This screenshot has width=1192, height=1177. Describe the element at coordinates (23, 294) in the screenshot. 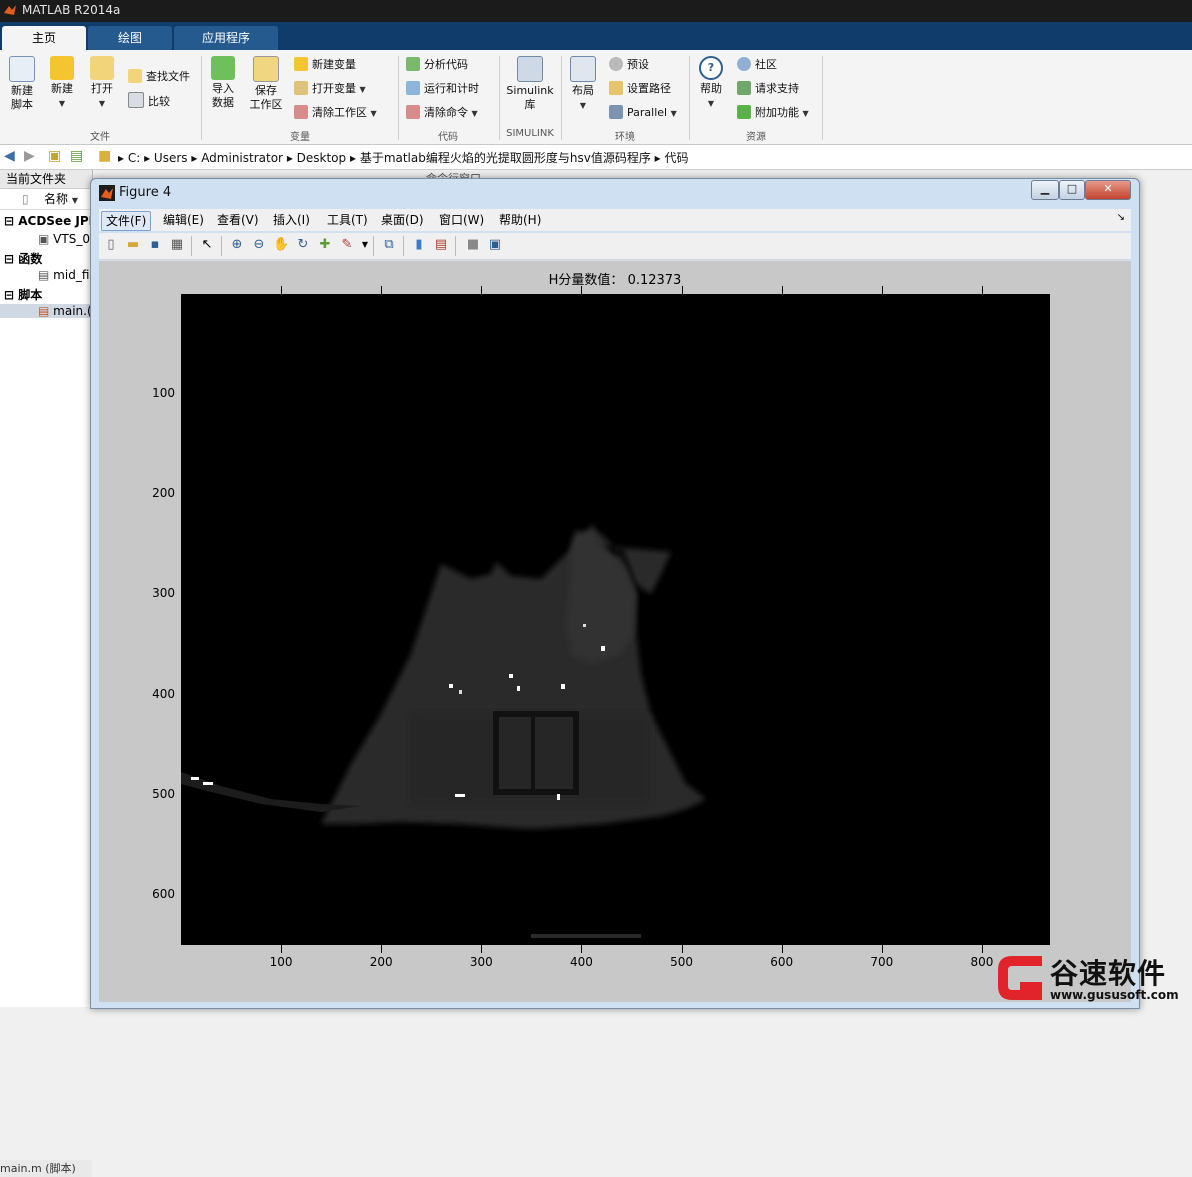

I see `tree-group-scripts: ⊟ 脚本` at that location.